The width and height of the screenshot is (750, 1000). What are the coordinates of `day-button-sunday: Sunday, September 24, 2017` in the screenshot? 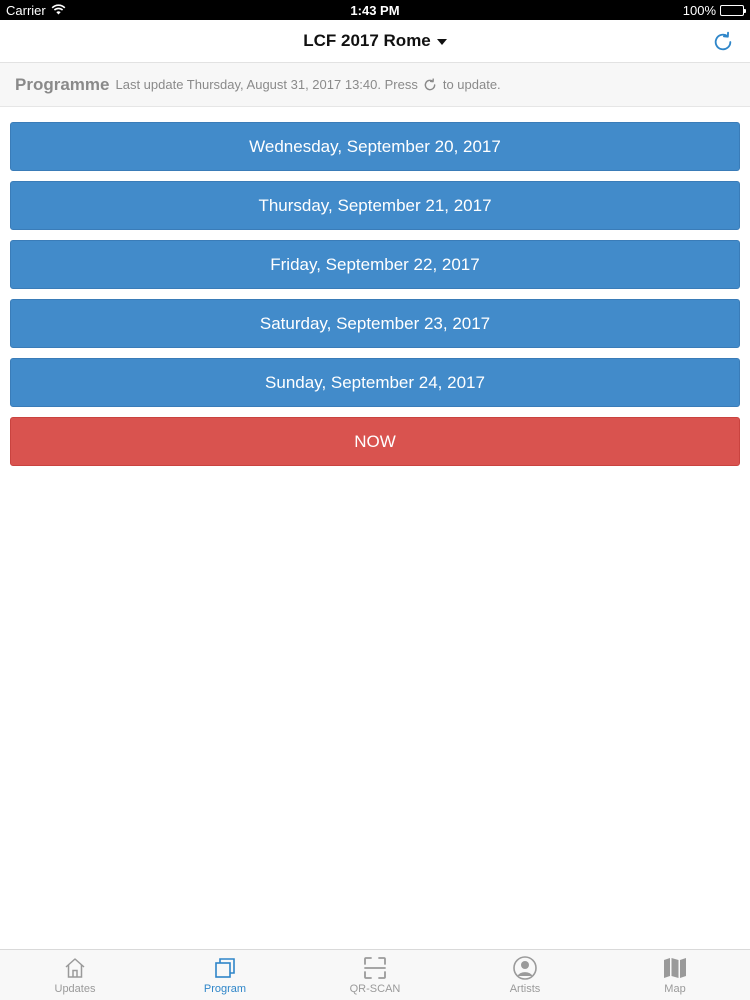 It's located at (375, 382).